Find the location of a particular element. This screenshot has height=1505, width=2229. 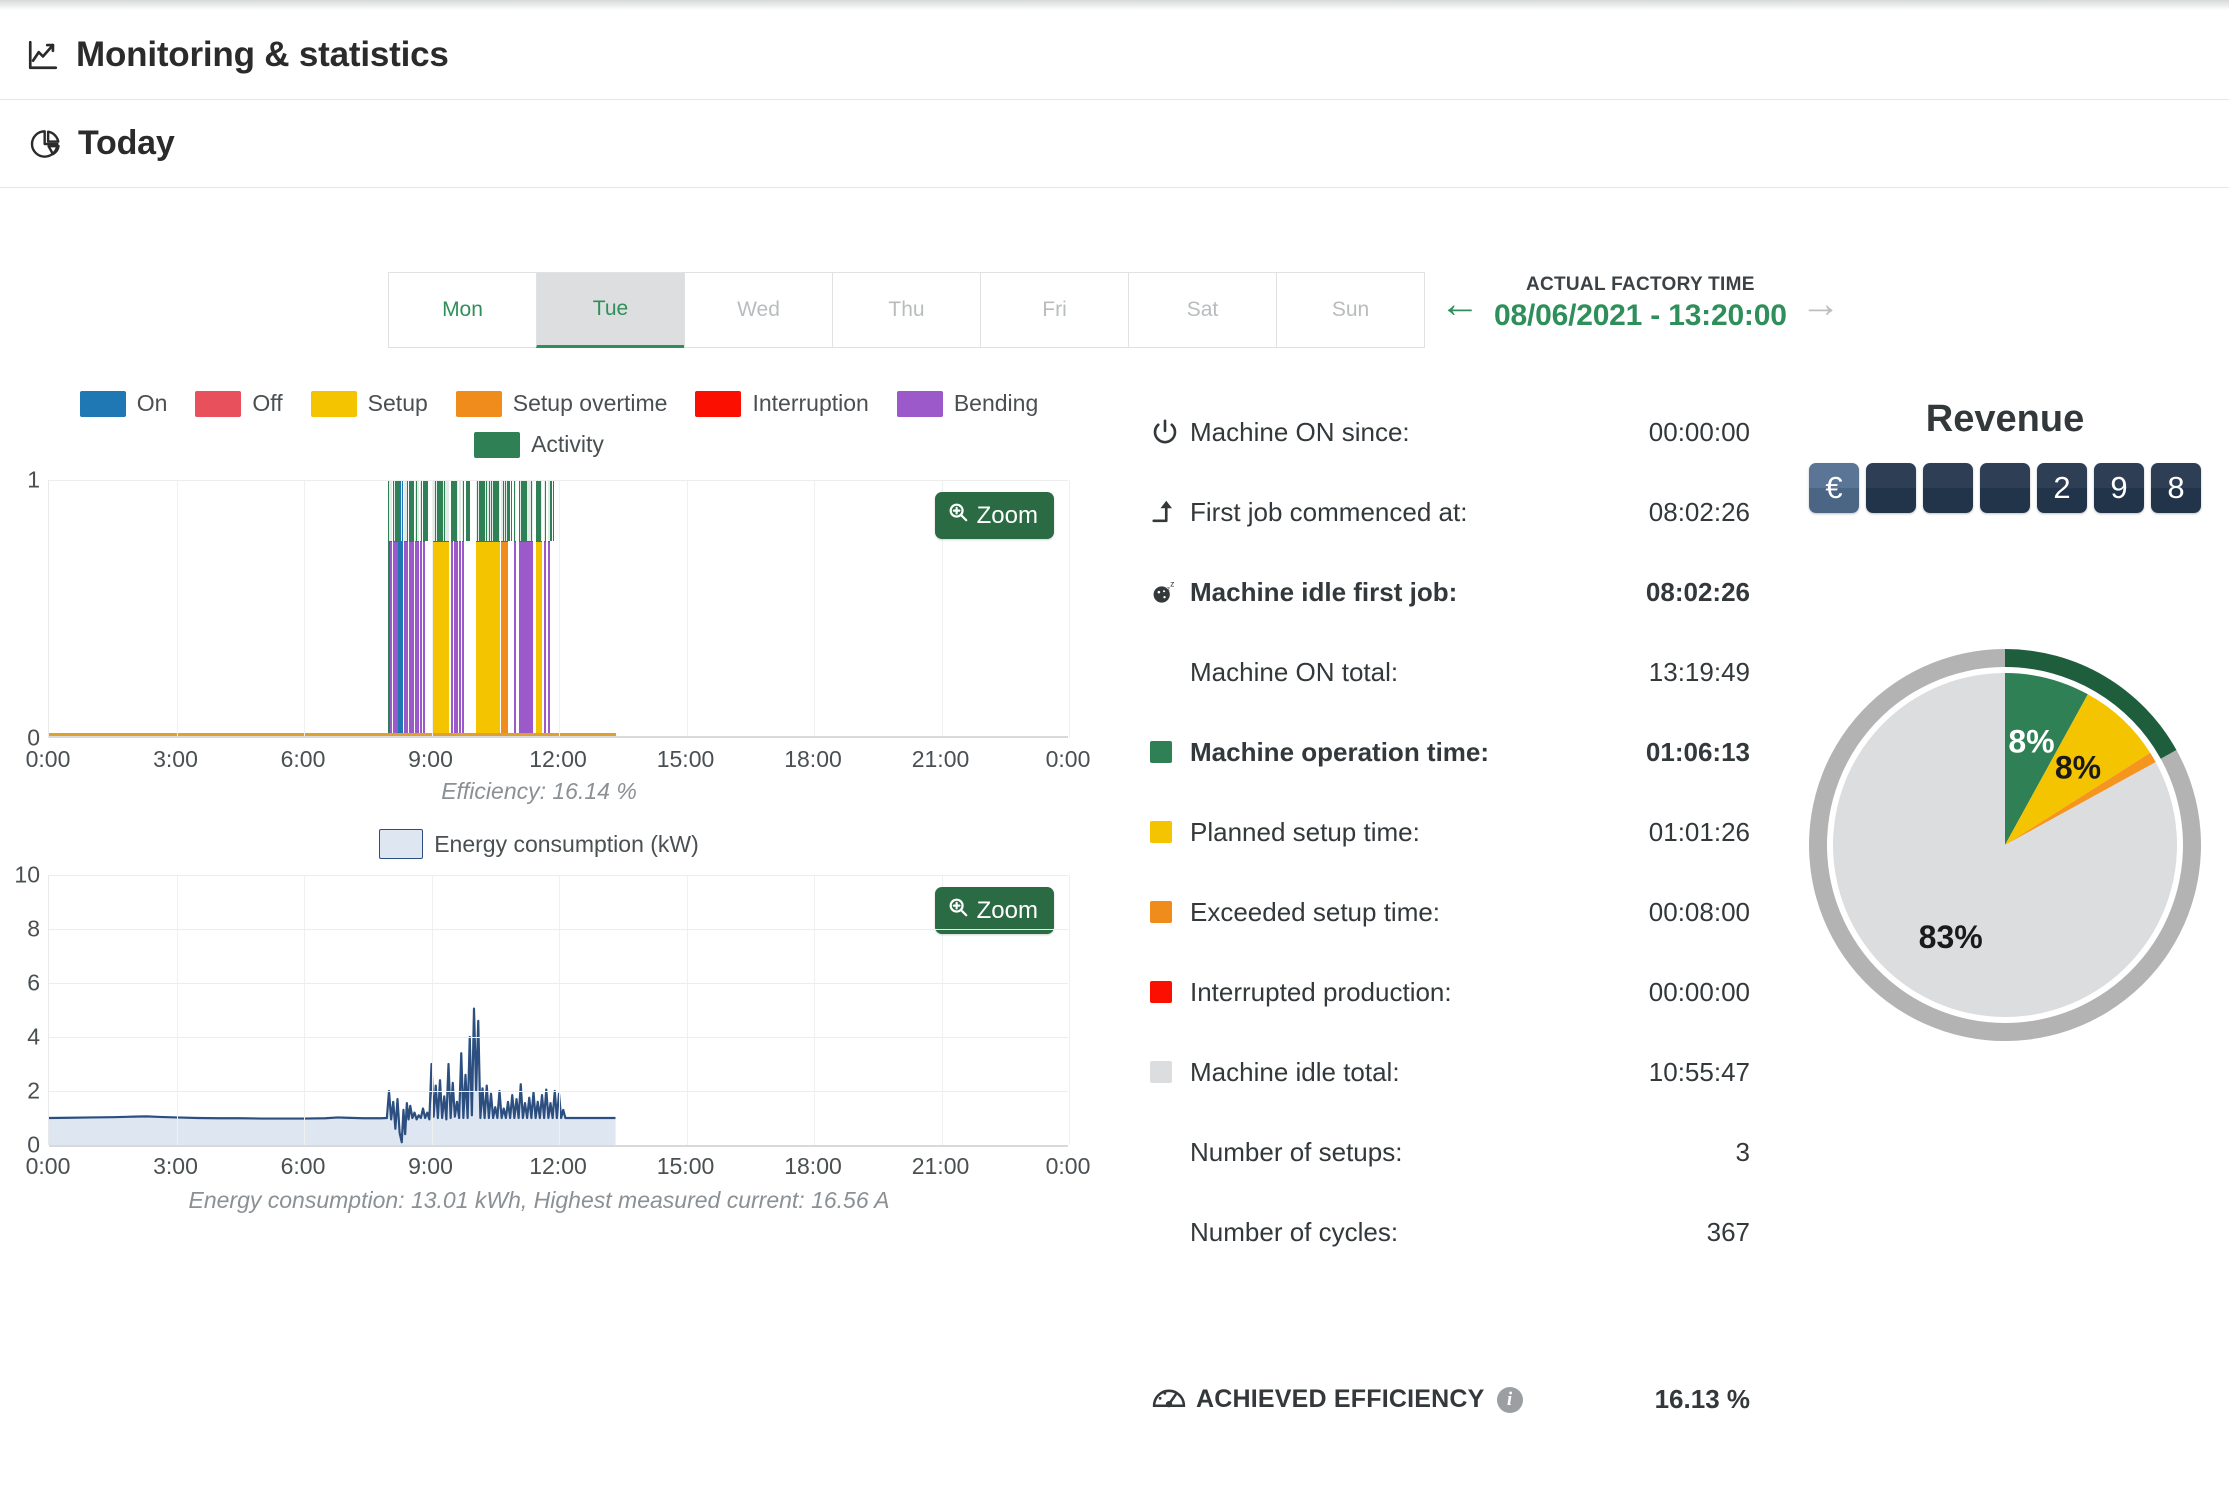

activity-zoom-button: Zoom is located at coordinates (994, 515).